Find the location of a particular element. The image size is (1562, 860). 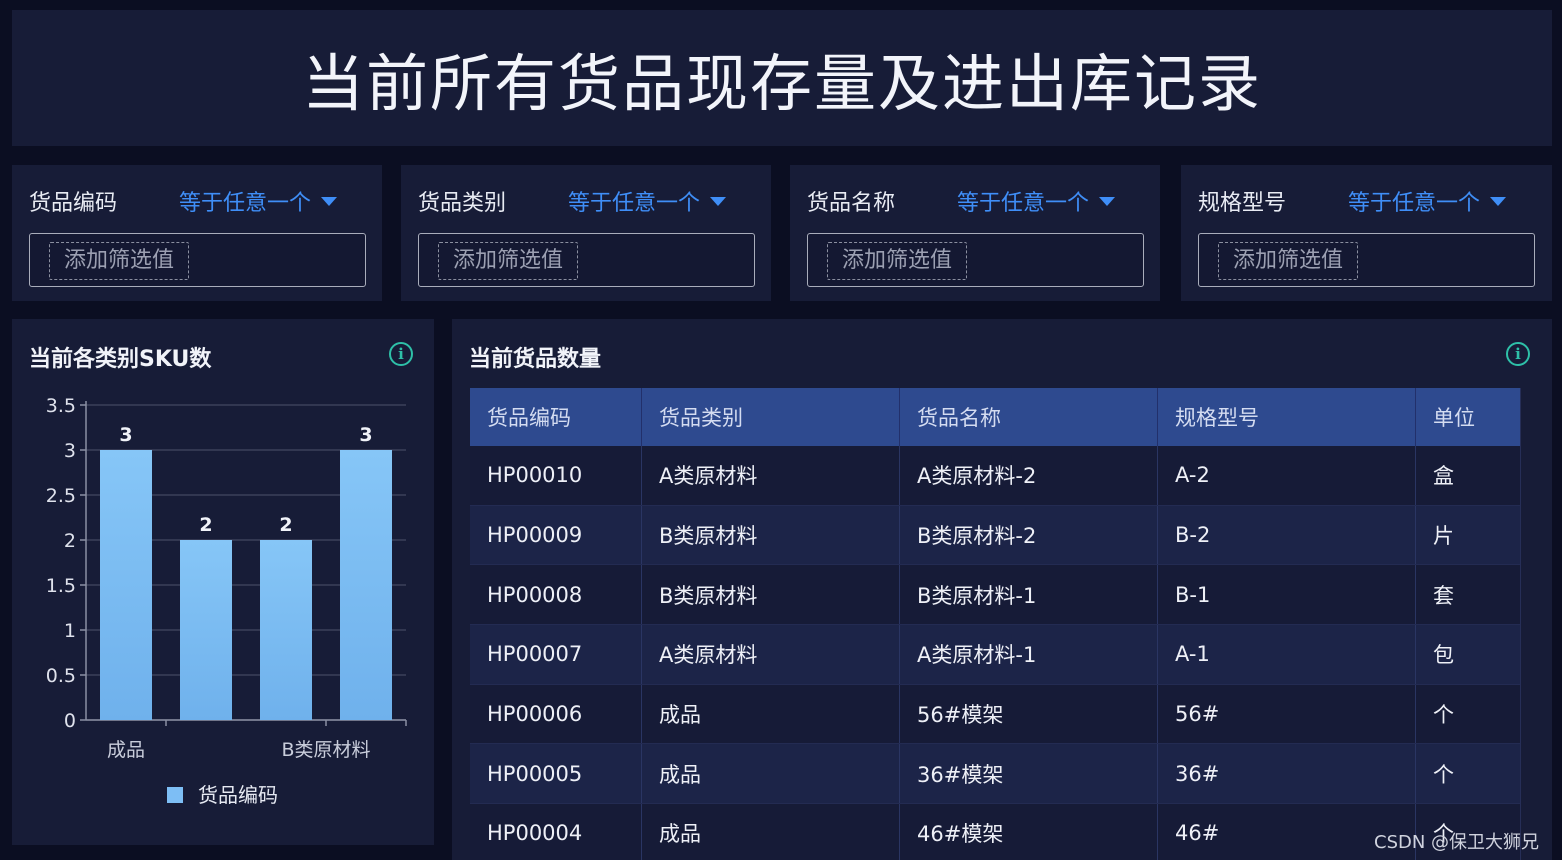

table-row: HP00007 A类原材料 A类原材料-1 A-1 包 is located at coordinates (995, 655).